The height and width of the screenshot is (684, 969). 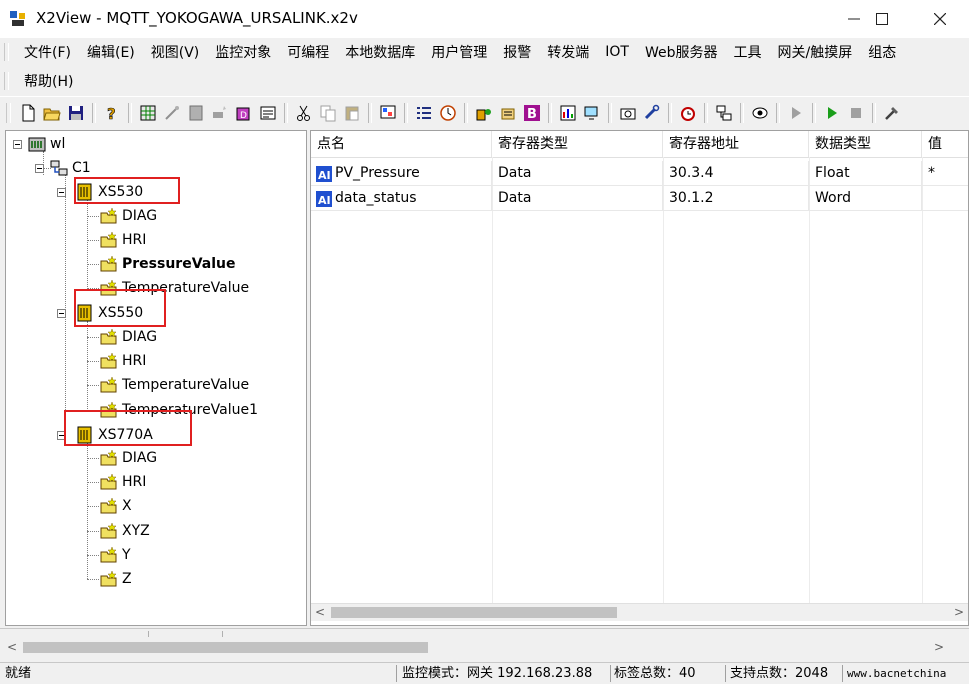 What do you see at coordinates (448, 113) in the screenshot?
I see `clock-button` at bounding box center [448, 113].